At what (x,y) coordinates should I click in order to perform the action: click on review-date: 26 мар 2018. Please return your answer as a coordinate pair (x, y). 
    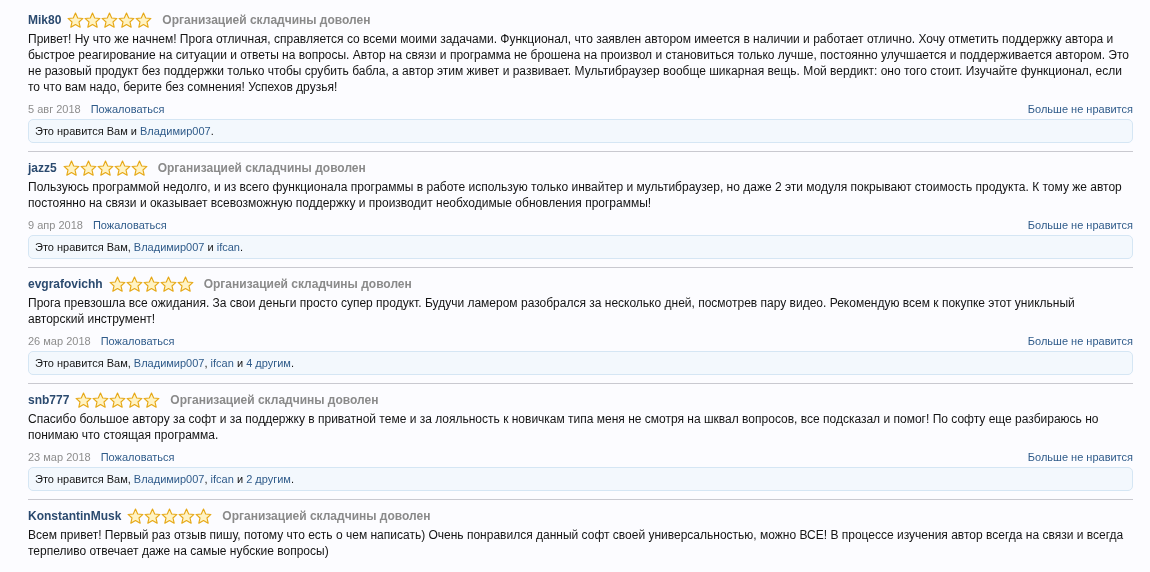
    Looking at the image, I should click on (59, 341).